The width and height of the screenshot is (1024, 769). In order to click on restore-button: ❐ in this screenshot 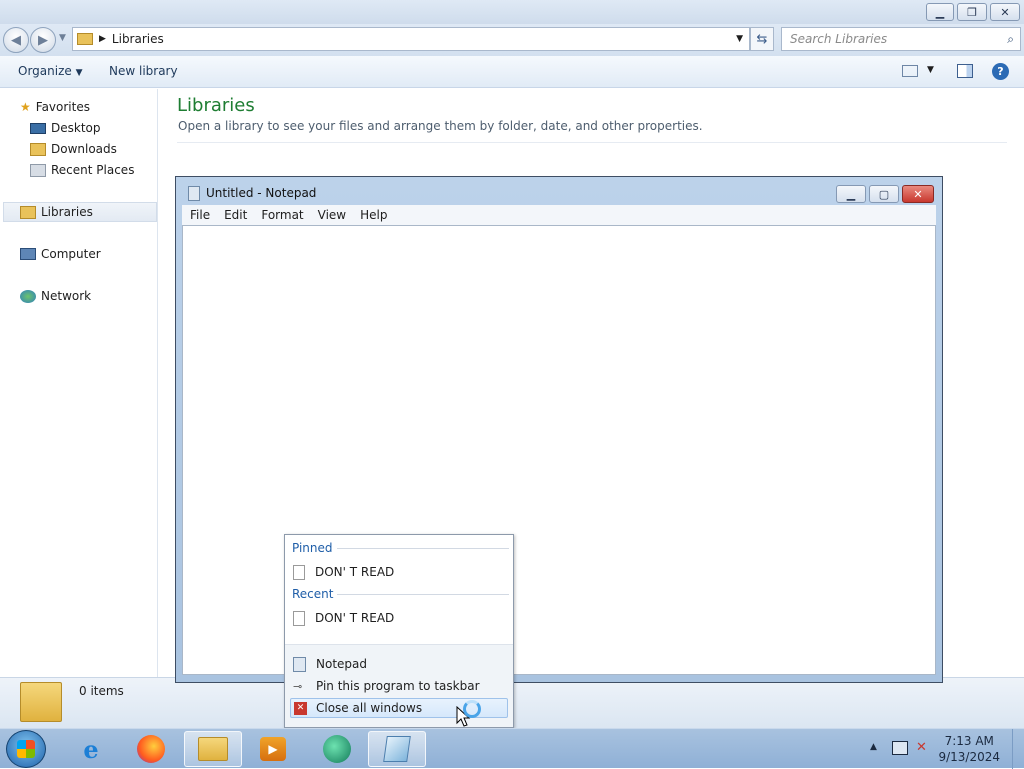, I will do `click(972, 12)`.